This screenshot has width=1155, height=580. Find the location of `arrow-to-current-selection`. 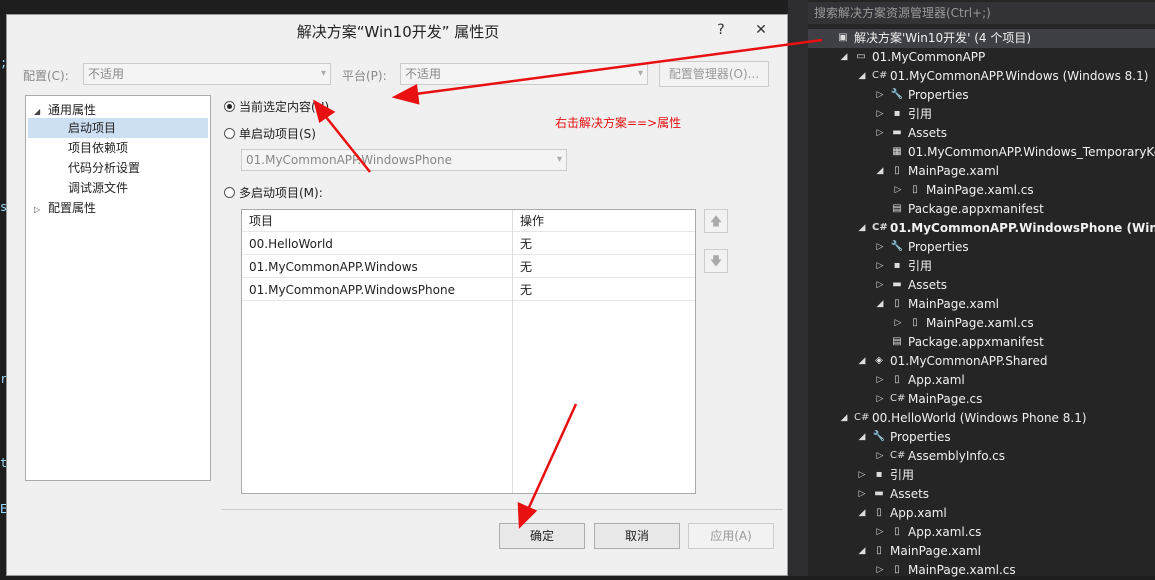

arrow-to-current-selection is located at coordinates (615, 67).